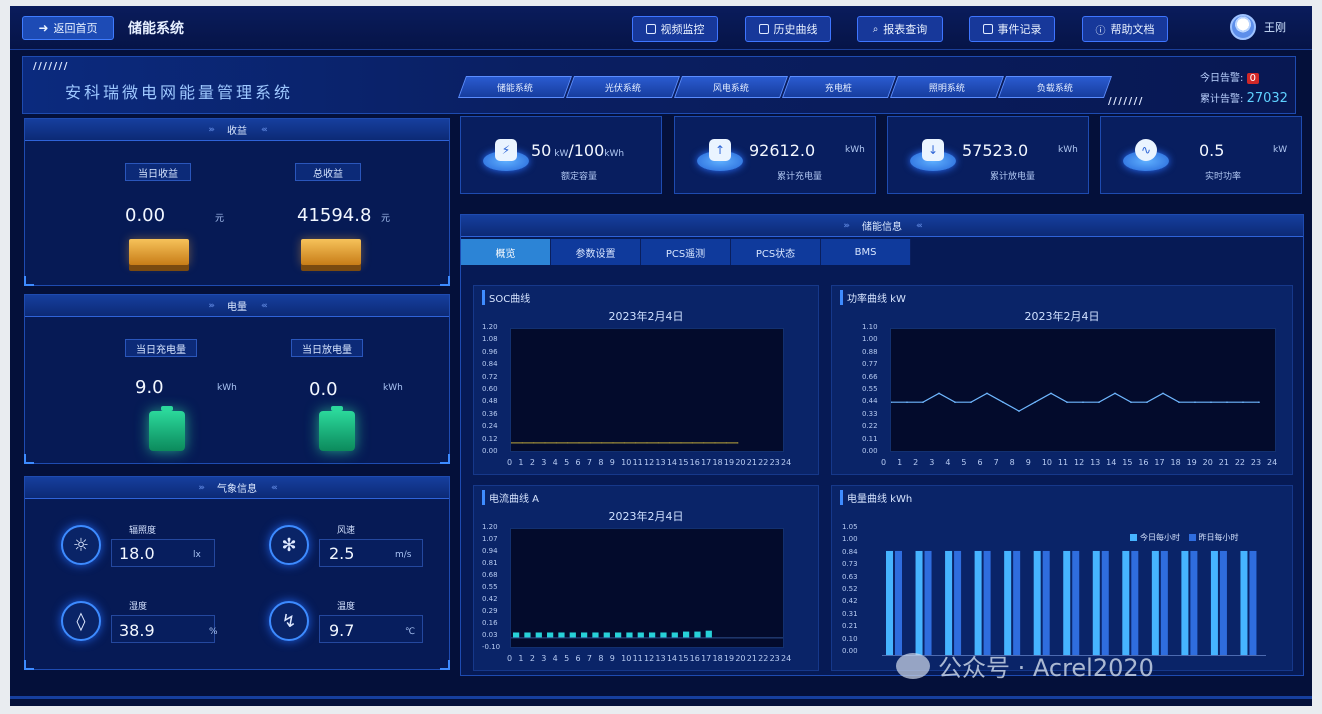 This screenshot has height=714, width=1322. What do you see at coordinates (490, 376) in the screenshot?
I see `y-tick-label: 0.72` at bounding box center [490, 376].